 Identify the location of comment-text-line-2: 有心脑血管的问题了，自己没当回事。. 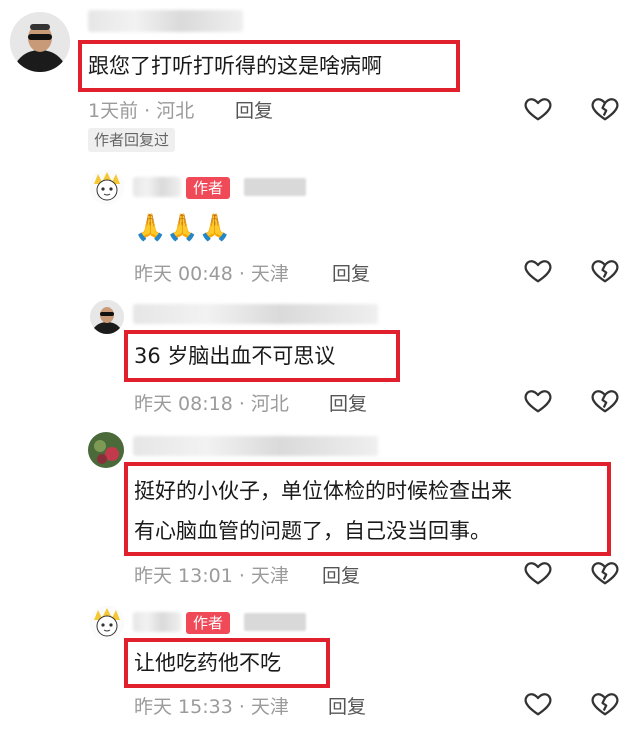
(312, 531).